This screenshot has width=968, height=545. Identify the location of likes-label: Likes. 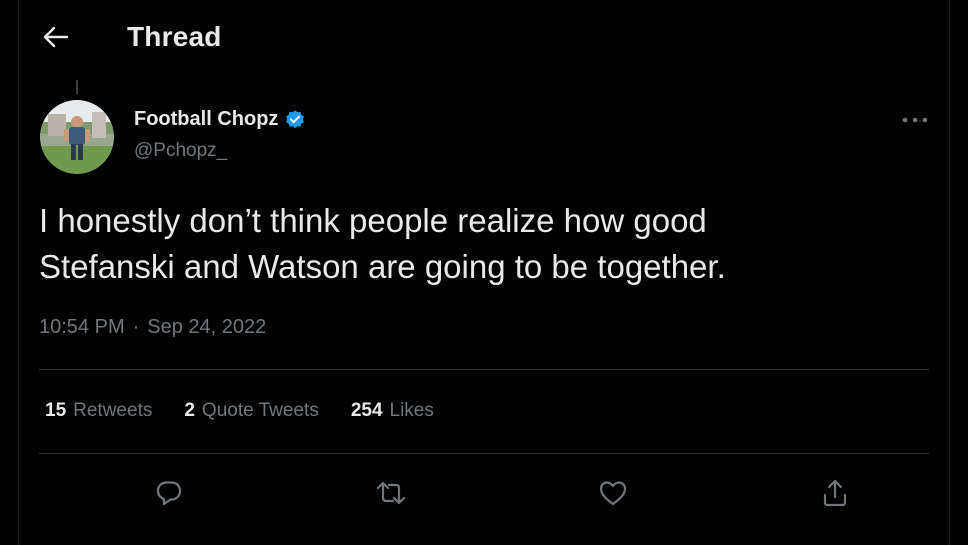
(411, 410).